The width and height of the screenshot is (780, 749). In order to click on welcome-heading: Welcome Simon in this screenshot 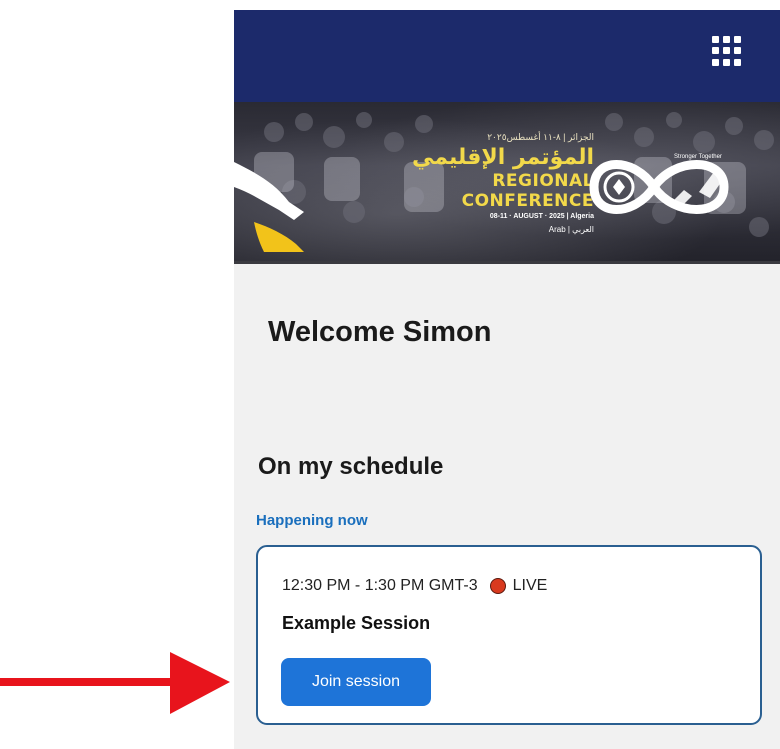, I will do `click(380, 332)`.